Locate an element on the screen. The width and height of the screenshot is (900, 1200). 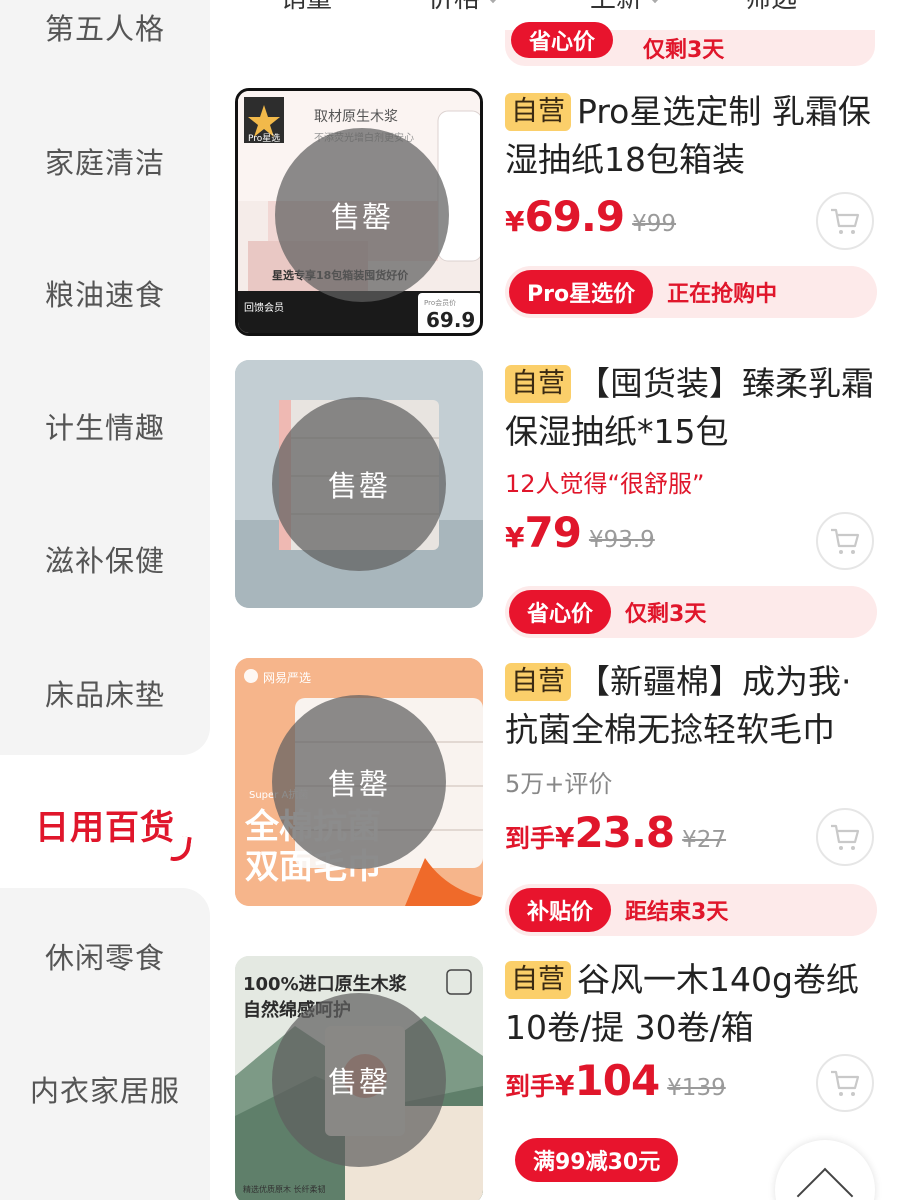
promo-strip: 满99减30元 is located at coordinates (592, 1160).